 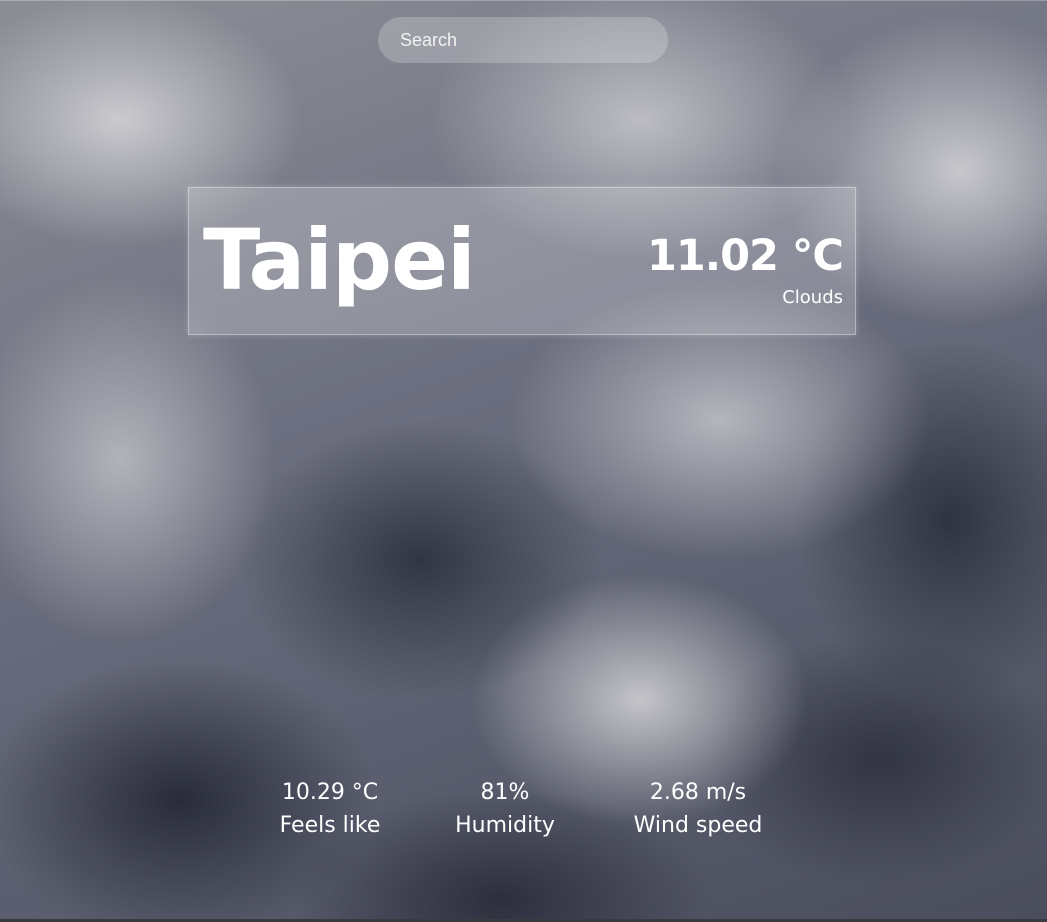 I want to click on top-divider, so click(x=523, y=0).